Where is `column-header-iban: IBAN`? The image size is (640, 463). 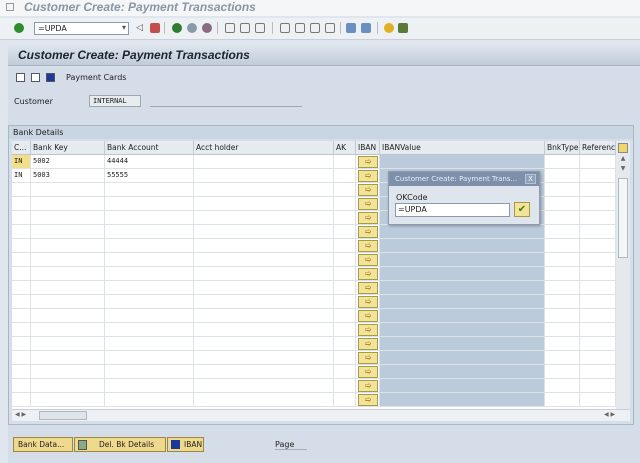
column-header-iban: IBAN is located at coordinates (368, 148).